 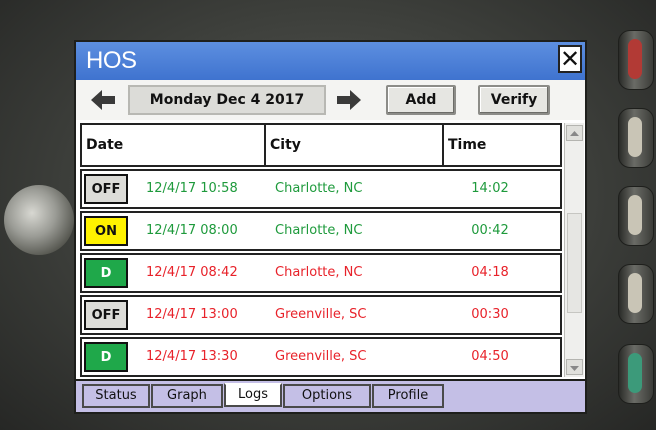 I want to click on verify-button: Verify, so click(x=514, y=100).